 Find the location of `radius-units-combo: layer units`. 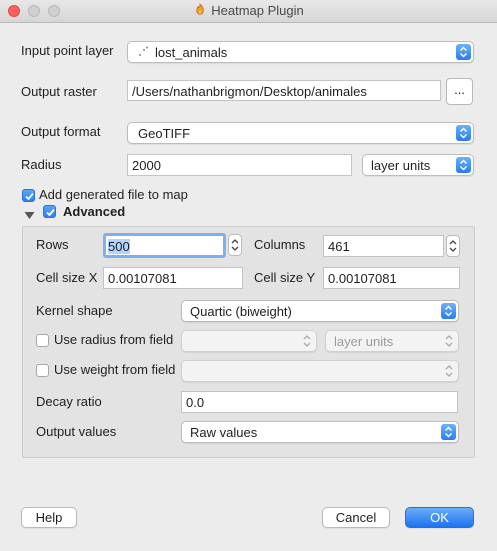

radius-units-combo: layer units is located at coordinates (418, 165).